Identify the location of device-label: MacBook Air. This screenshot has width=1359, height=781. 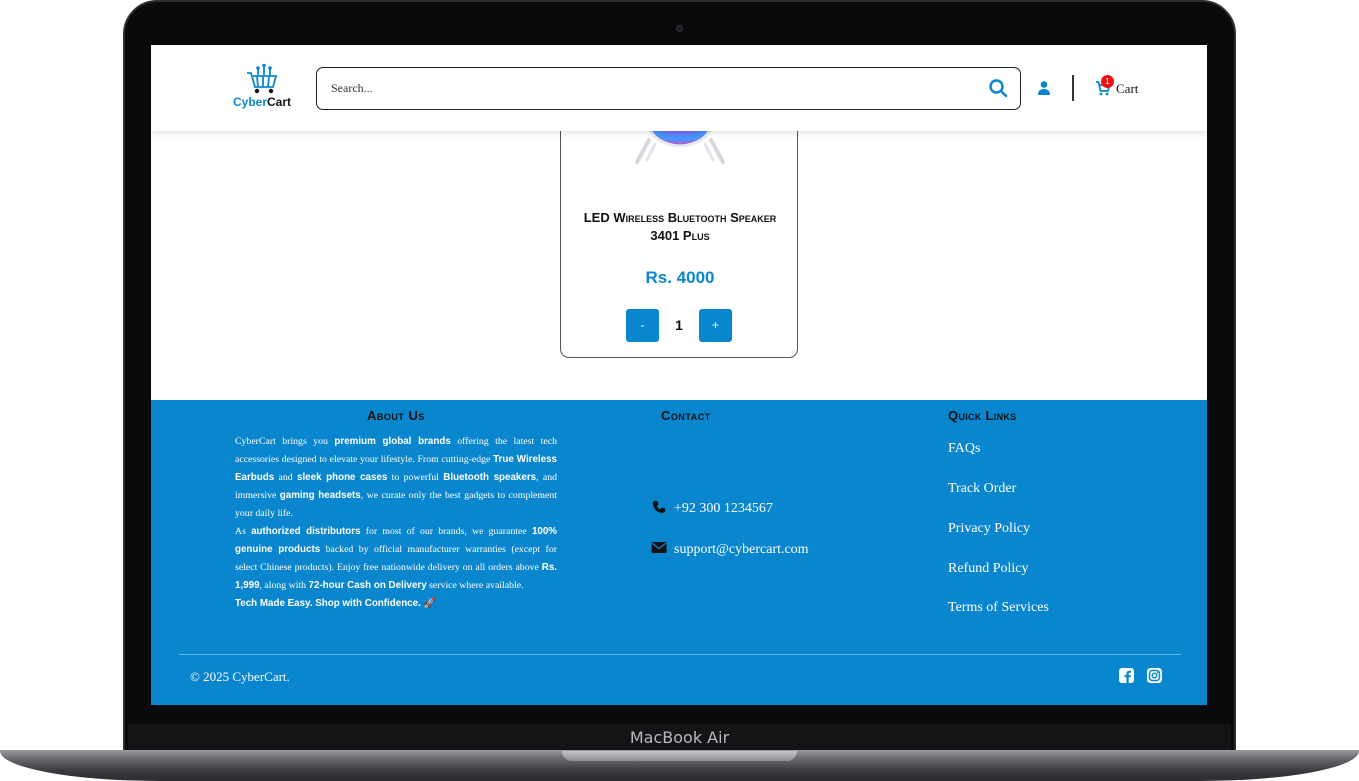
(679, 737).